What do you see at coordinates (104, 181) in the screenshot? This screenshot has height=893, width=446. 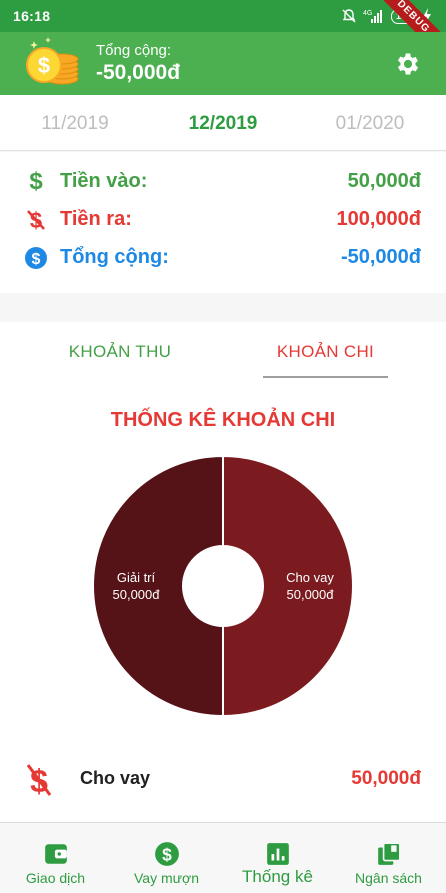 I see `income-label: Tiền vào:` at bounding box center [104, 181].